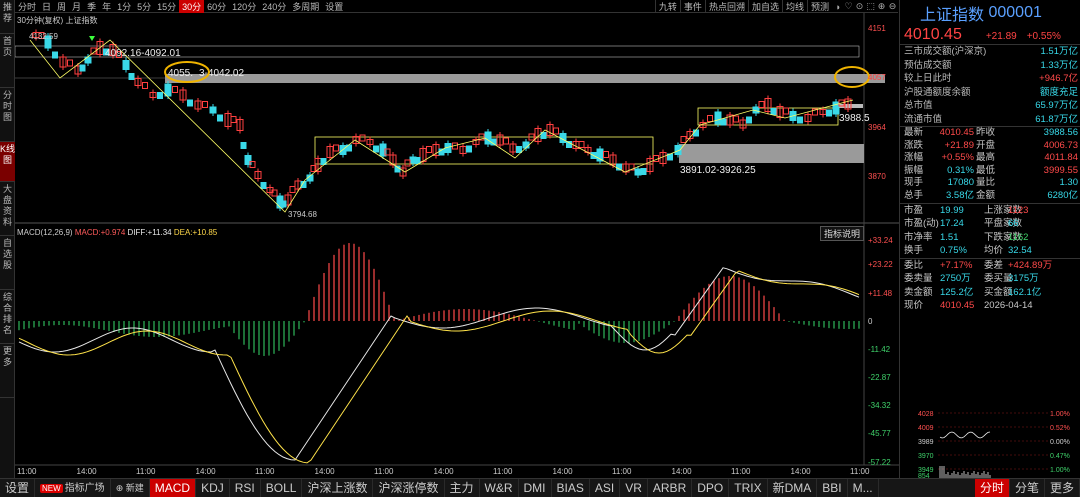  Describe the element at coordinates (634, 487) in the screenshot. I see `indicator-tab-14: VR` at that location.